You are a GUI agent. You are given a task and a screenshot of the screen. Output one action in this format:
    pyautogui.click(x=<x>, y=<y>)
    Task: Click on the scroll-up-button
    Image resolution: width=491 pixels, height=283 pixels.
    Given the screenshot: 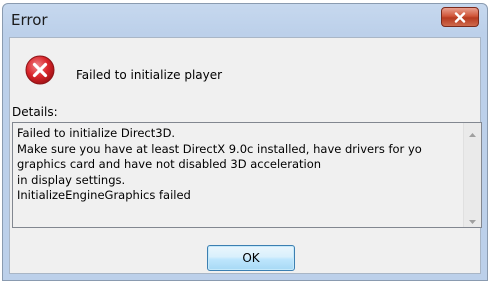 What is the action you would take?
    pyautogui.click(x=472, y=131)
    